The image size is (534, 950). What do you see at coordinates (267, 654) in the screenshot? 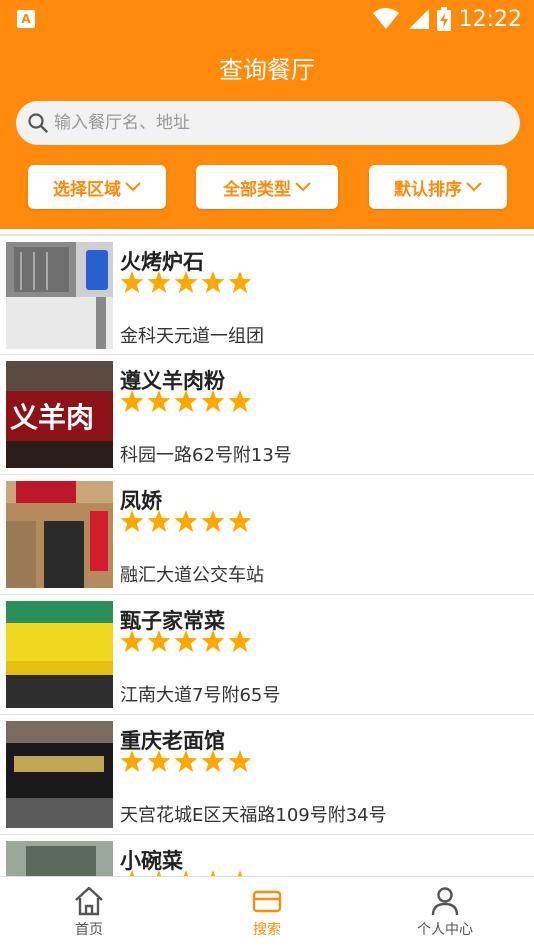
I see `list-item: 甄子家常菜 江南大道7号附65号` at bounding box center [267, 654].